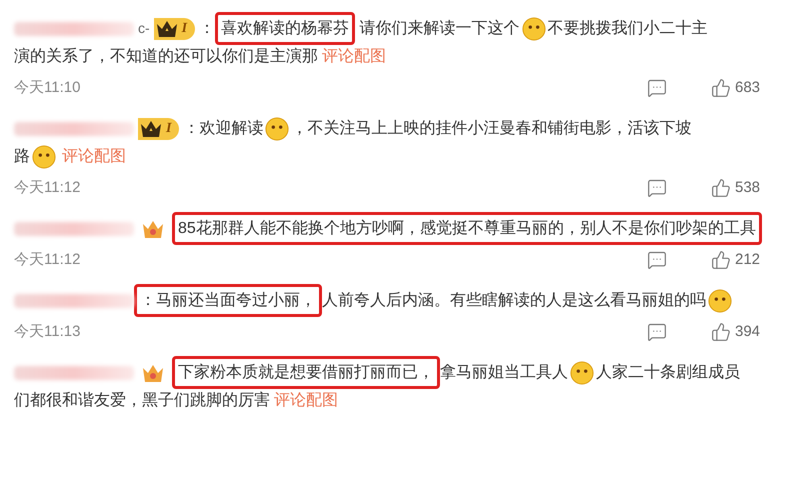 The width and height of the screenshot is (785, 496). Describe the element at coordinates (306, 372) in the screenshot. I see `highlighted-text: 下家粉本质就是想要借丽打丽而已，` at that location.